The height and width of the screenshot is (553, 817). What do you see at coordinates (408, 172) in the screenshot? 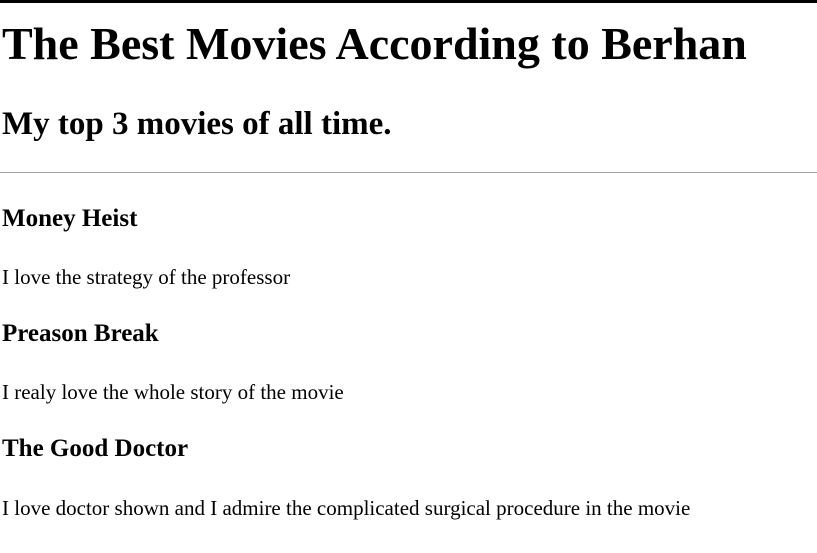
I see `divider` at bounding box center [408, 172].